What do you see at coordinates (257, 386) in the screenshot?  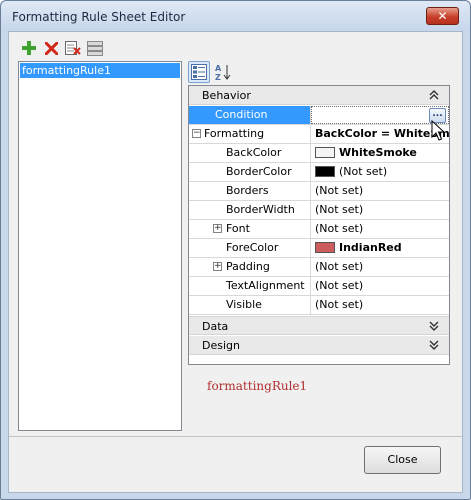 I see `rule-preview-text: formattingRule1` at bounding box center [257, 386].